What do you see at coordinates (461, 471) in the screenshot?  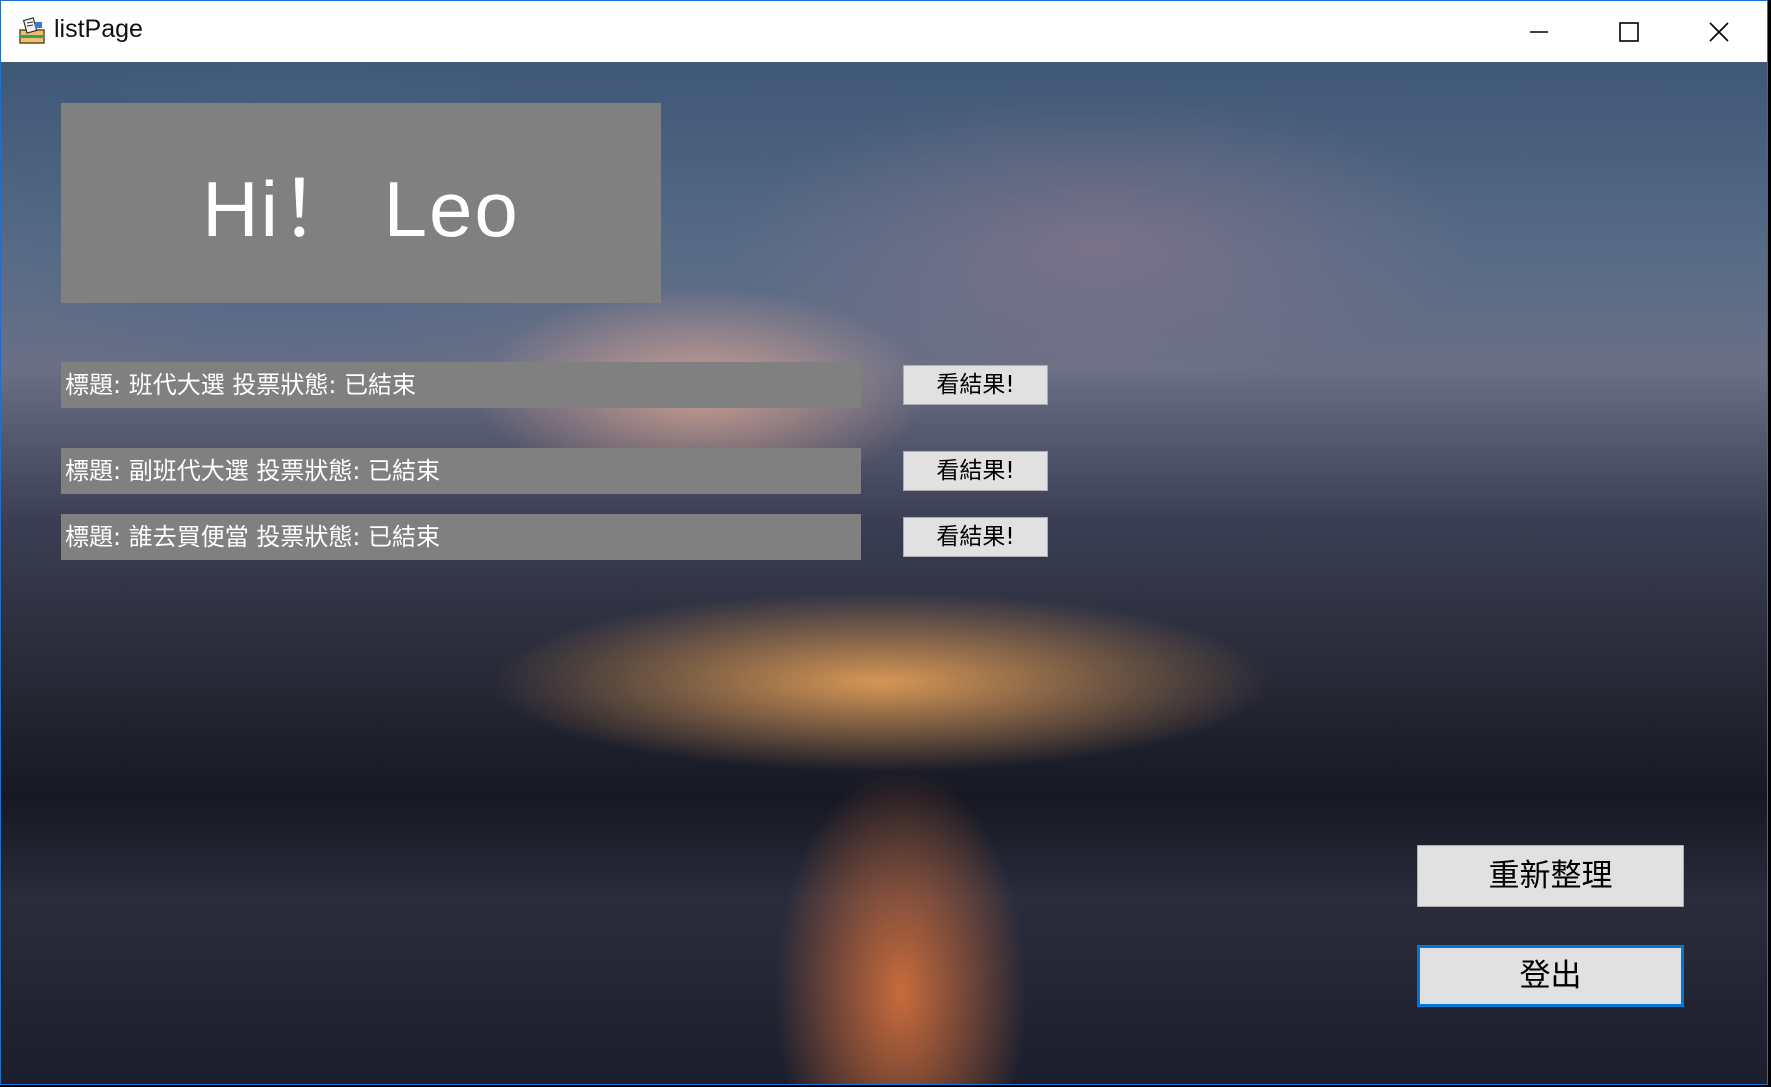 I see `poll-label: 標題: 副班代大選 投票狀態: 已結束` at bounding box center [461, 471].